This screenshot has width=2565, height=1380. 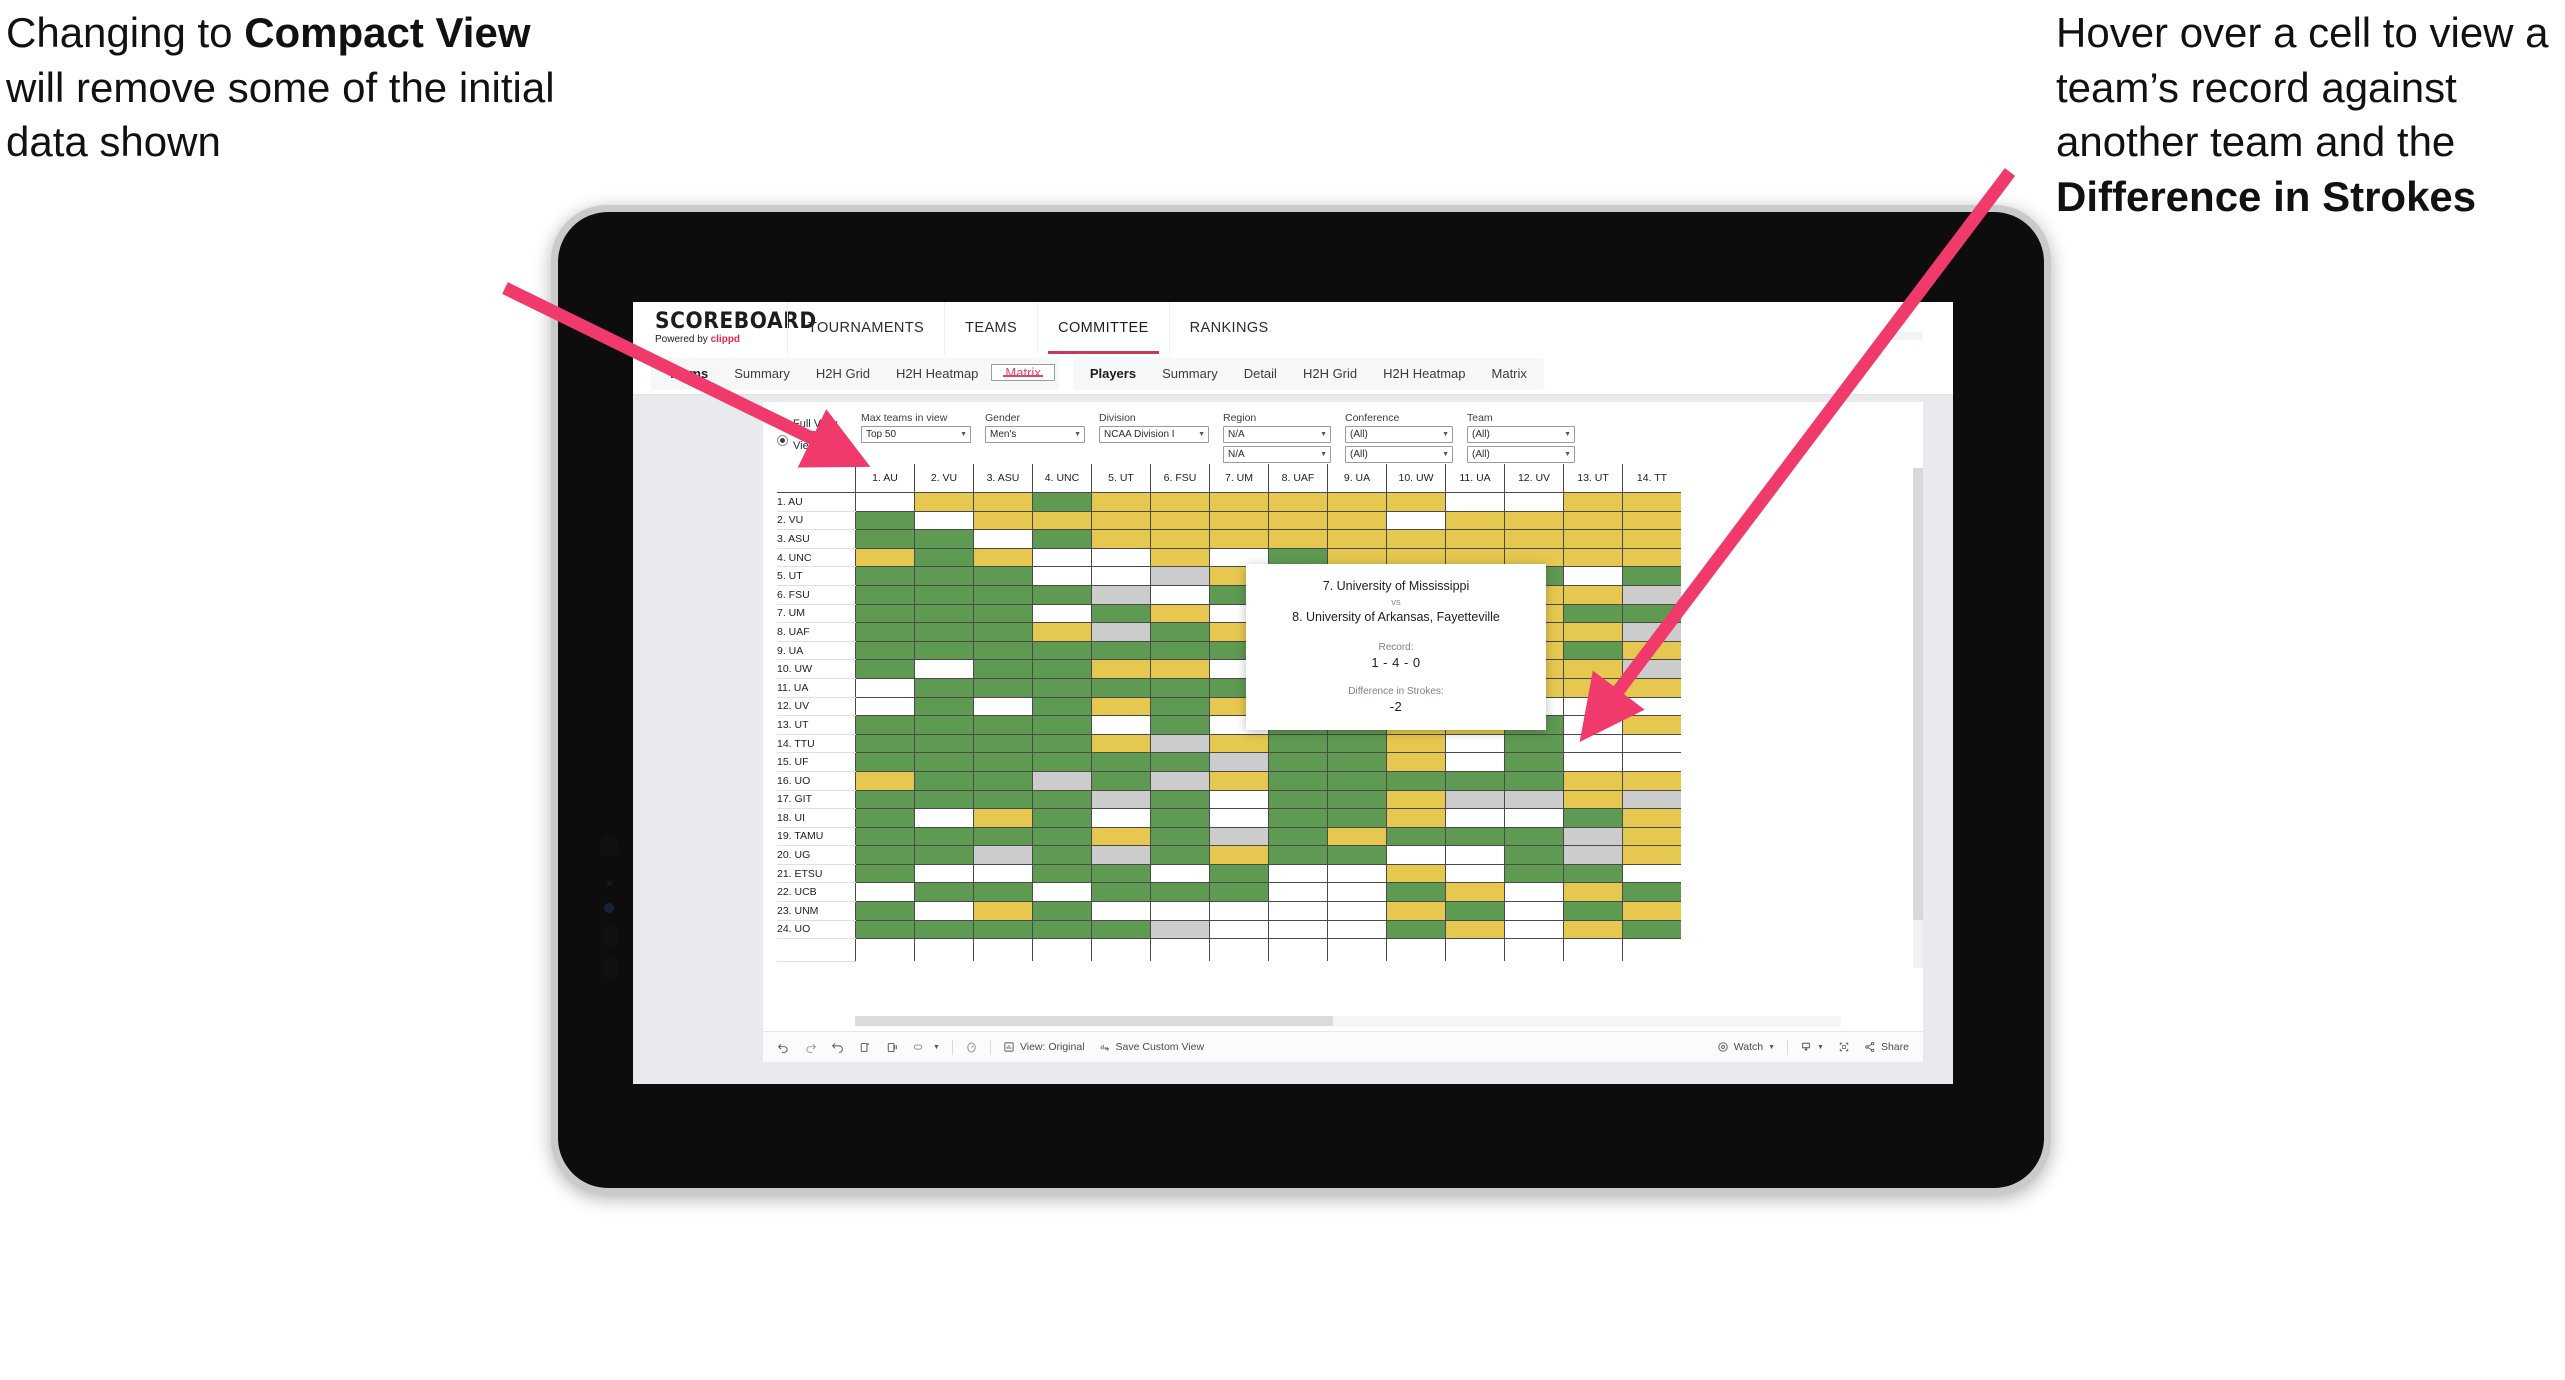 What do you see at coordinates (1399, 454) in the screenshot?
I see `filter-conference-select-2: (All) ▼` at bounding box center [1399, 454].